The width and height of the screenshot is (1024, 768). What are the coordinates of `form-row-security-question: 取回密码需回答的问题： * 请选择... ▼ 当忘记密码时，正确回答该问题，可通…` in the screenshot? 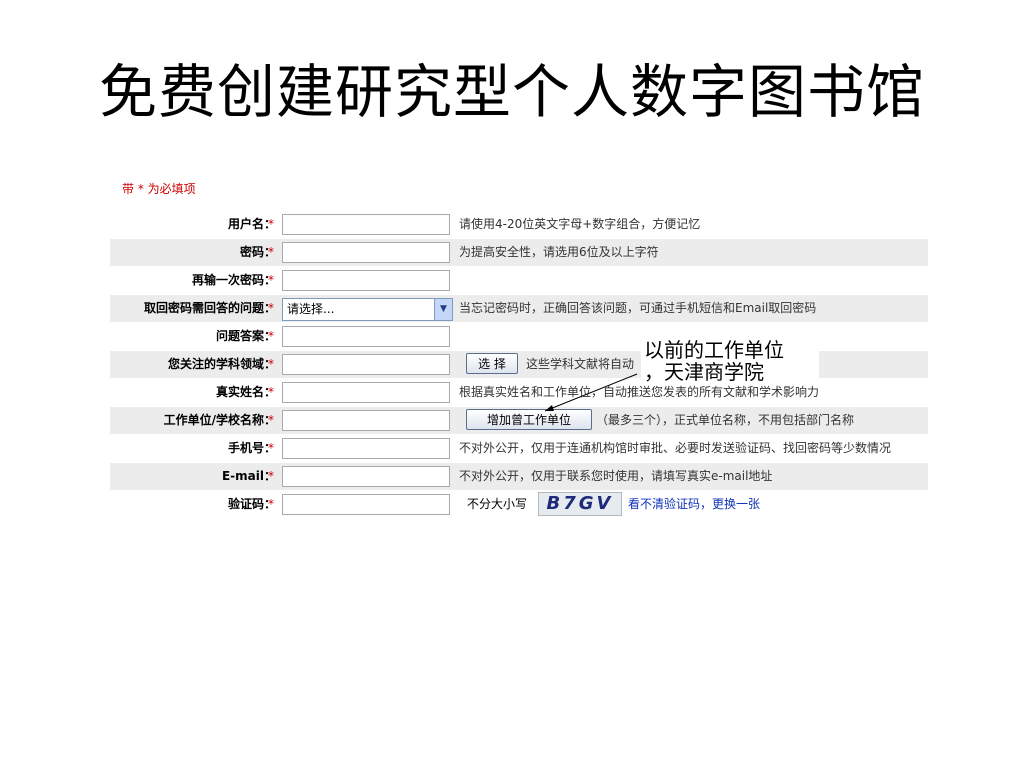 It's located at (519, 308).